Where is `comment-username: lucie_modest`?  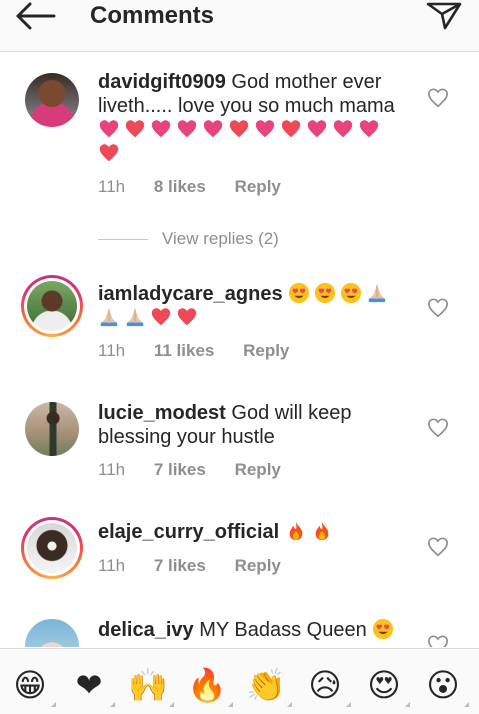 comment-username: lucie_modest is located at coordinates (162, 413).